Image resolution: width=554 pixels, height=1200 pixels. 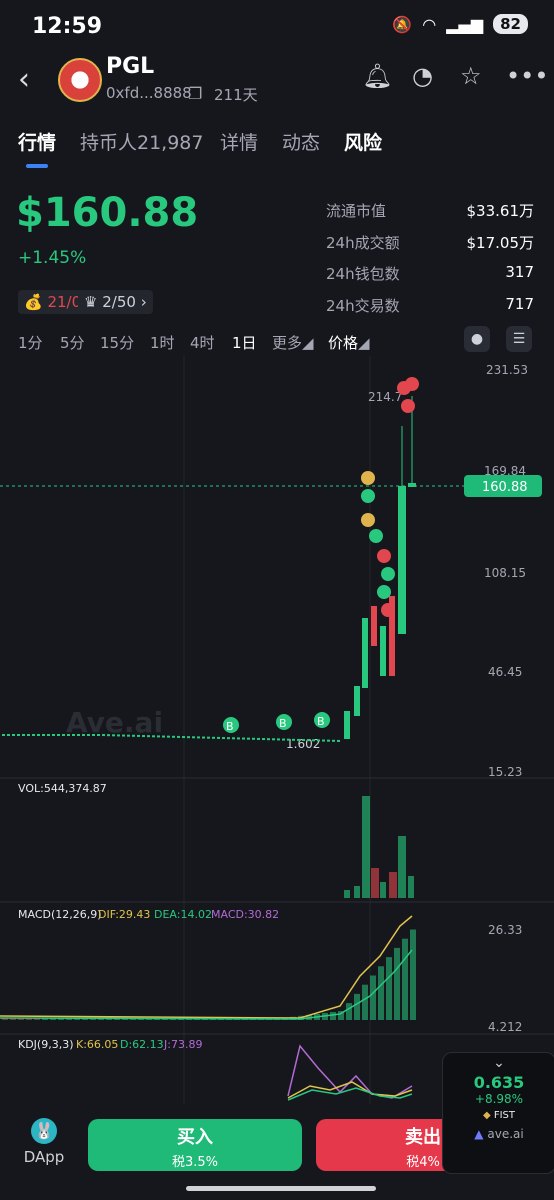 What do you see at coordinates (142, 1044) in the screenshot?
I see `kdj-d: D:62.13` at bounding box center [142, 1044].